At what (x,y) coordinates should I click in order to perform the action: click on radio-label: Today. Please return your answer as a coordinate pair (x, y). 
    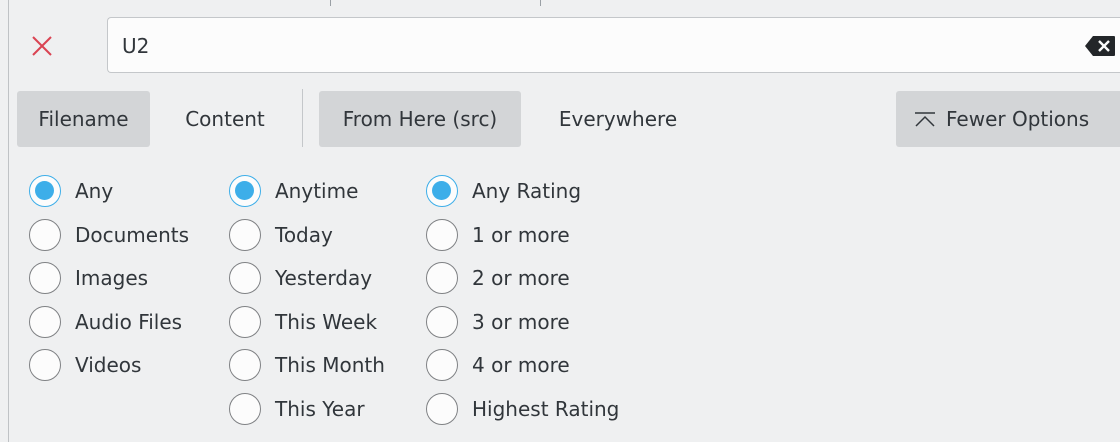
    Looking at the image, I should click on (304, 234).